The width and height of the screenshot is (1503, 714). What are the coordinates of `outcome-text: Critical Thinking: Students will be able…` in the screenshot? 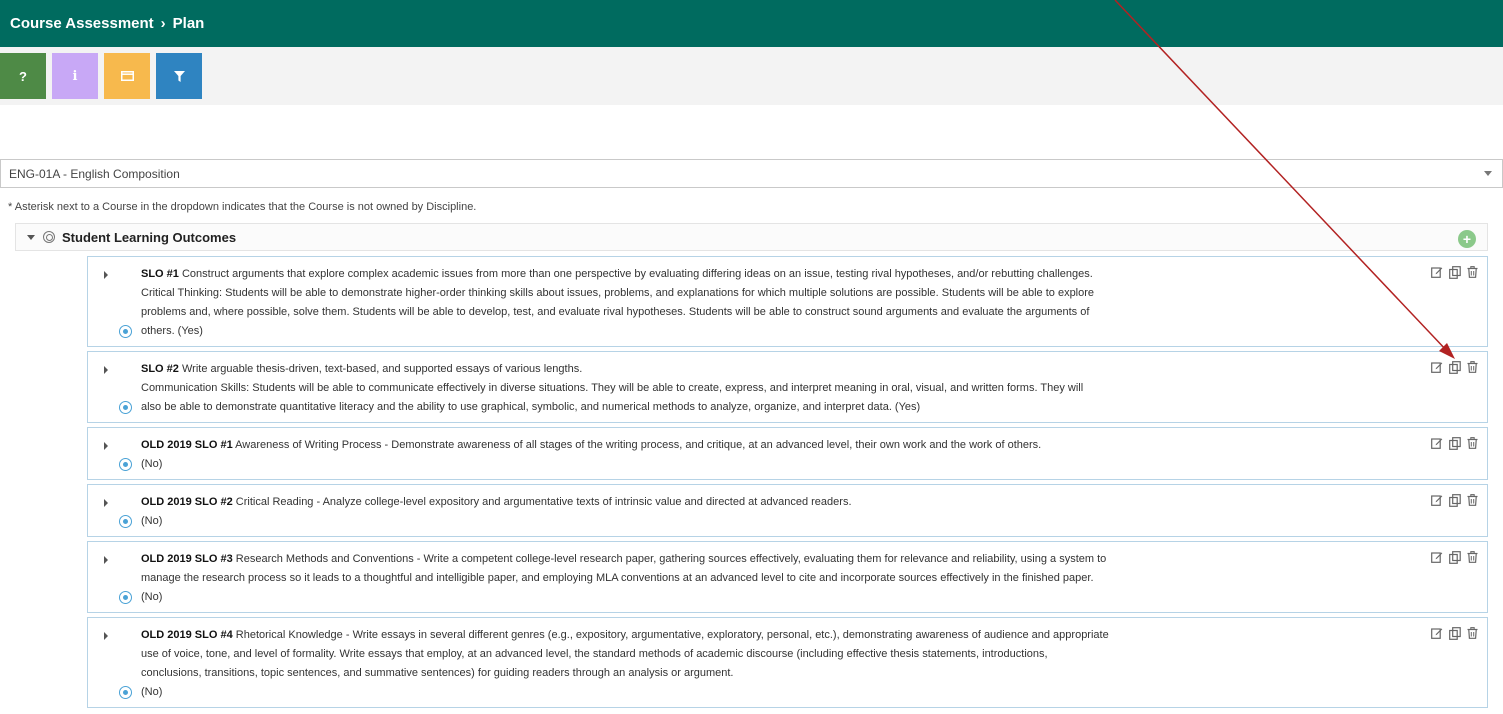 It's located at (618, 293).